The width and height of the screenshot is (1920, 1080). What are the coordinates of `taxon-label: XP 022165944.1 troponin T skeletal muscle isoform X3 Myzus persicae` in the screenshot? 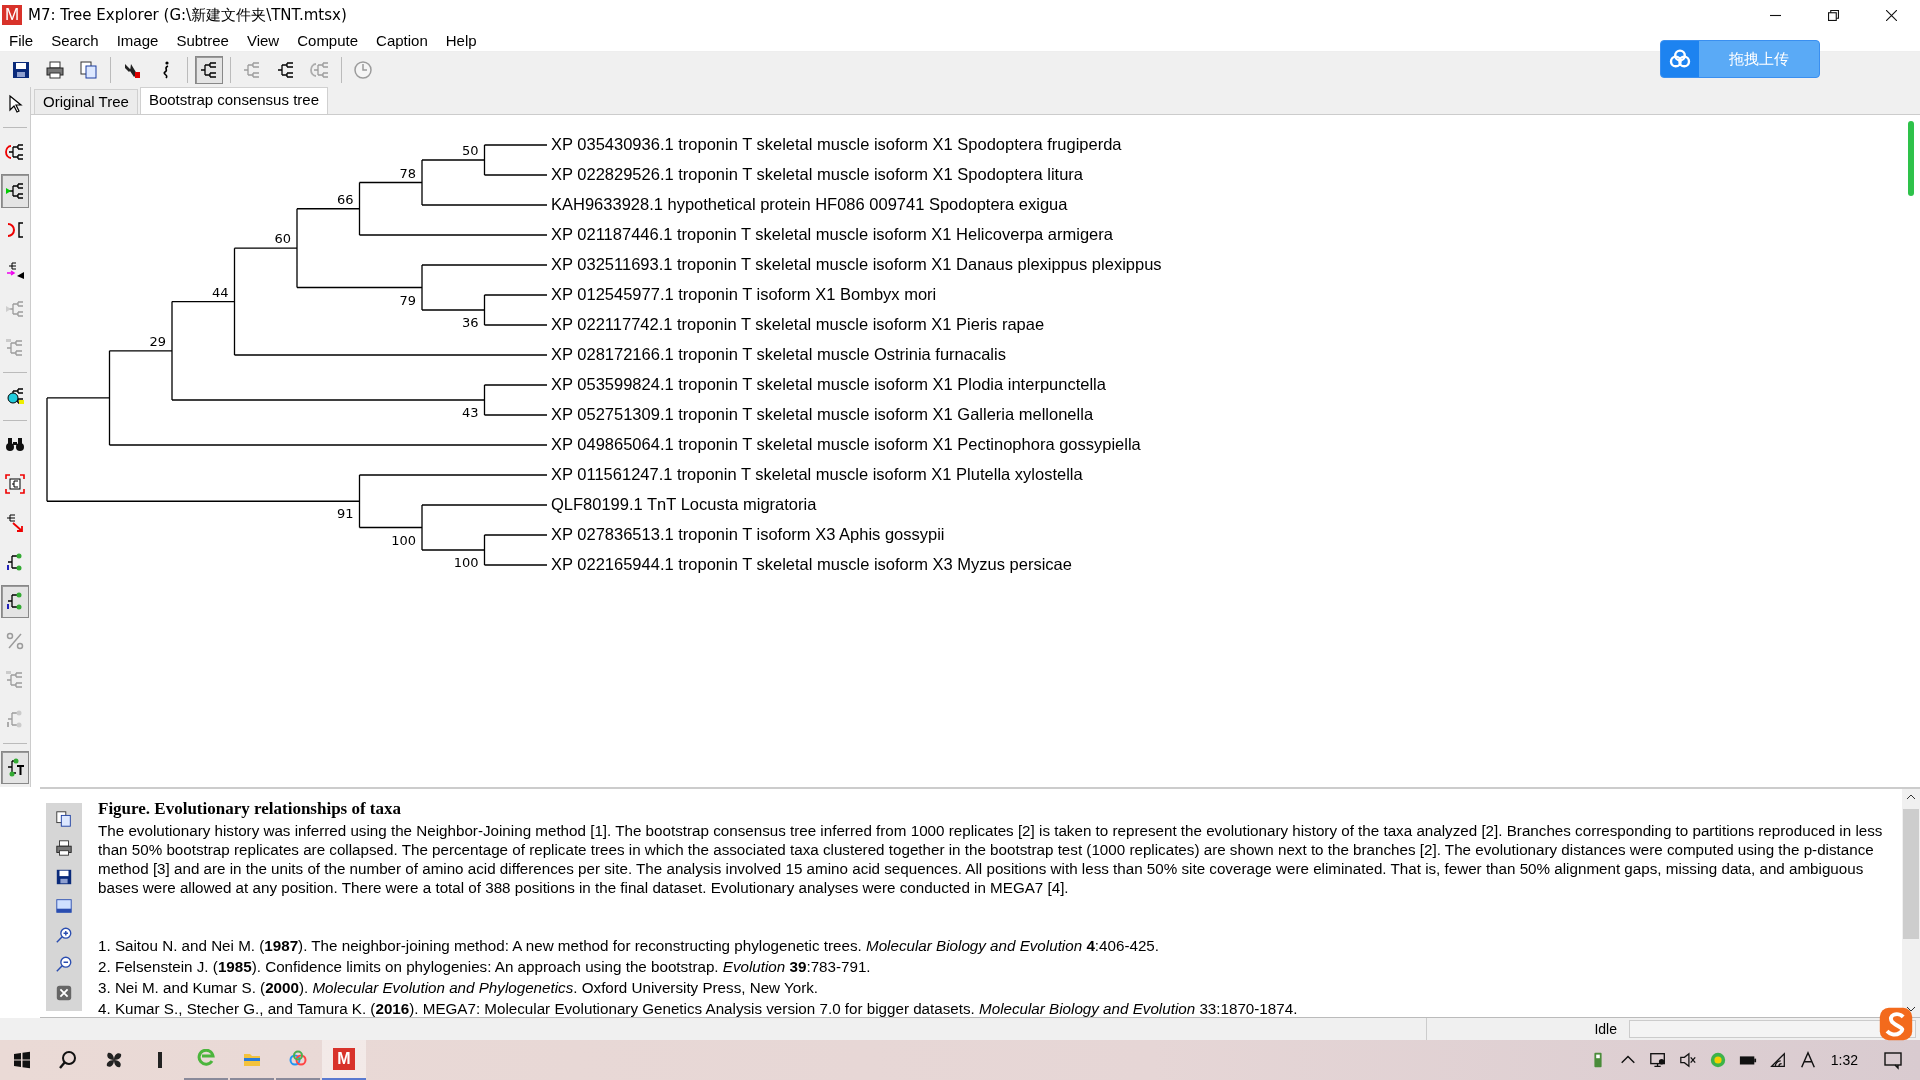 It's located at (811, 564).